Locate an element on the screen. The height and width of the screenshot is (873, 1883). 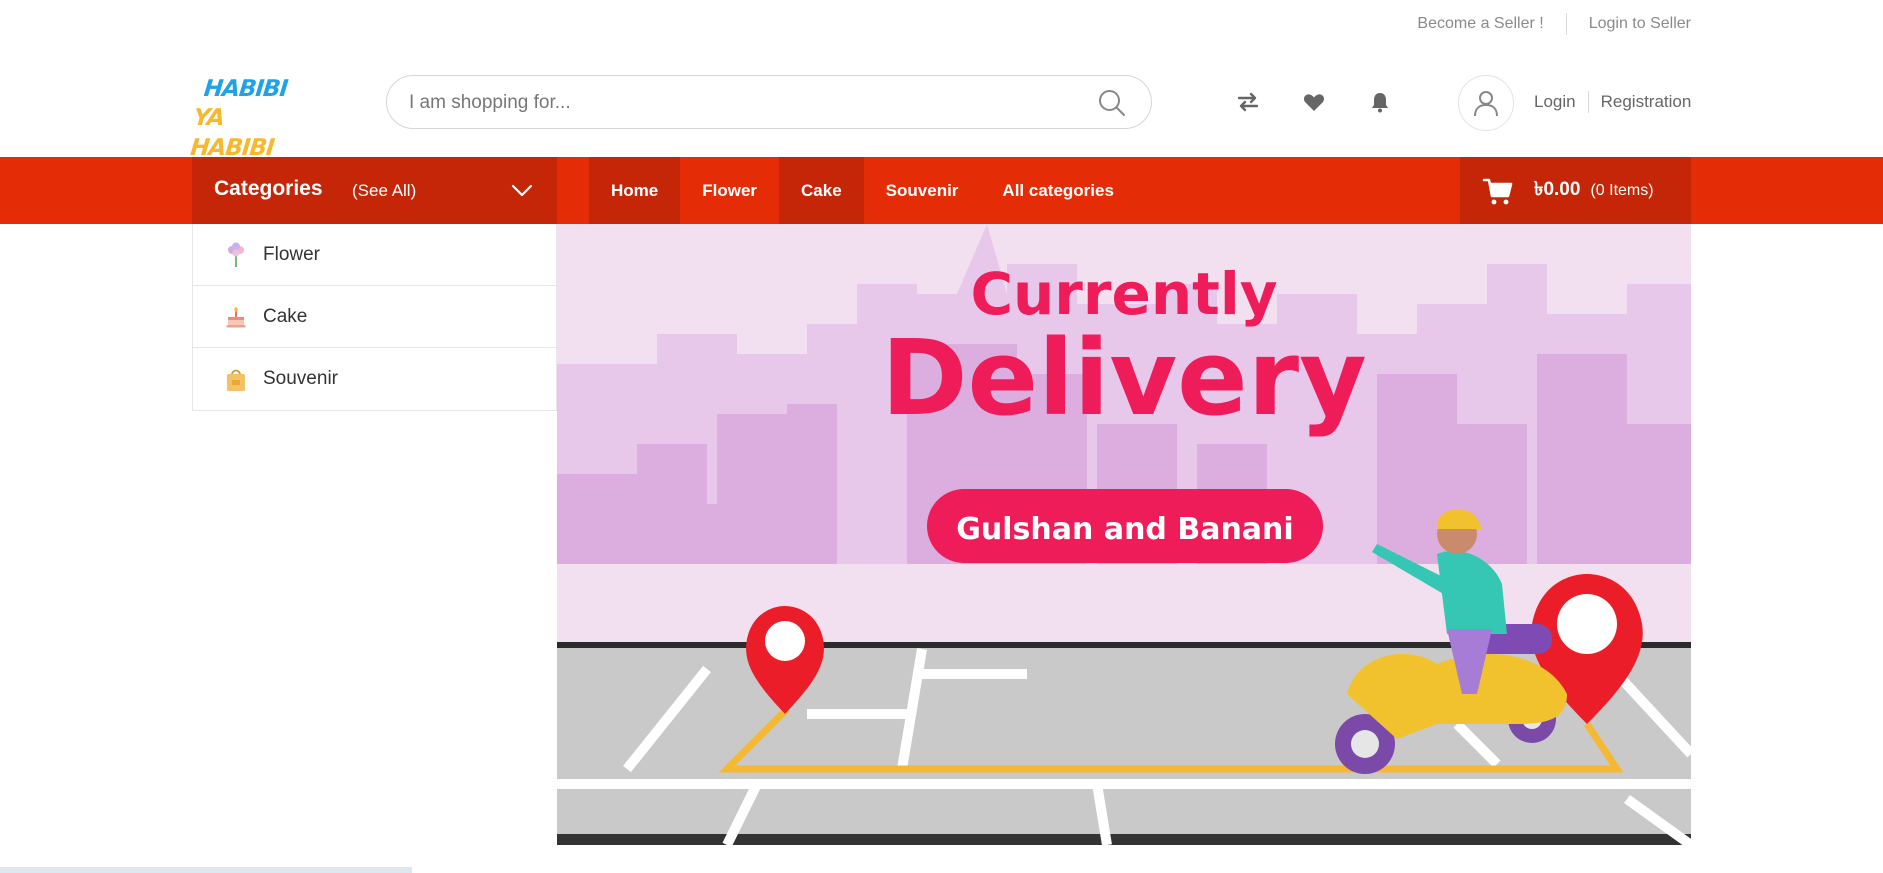
heart-icon is located at coordinates (1314, 102).